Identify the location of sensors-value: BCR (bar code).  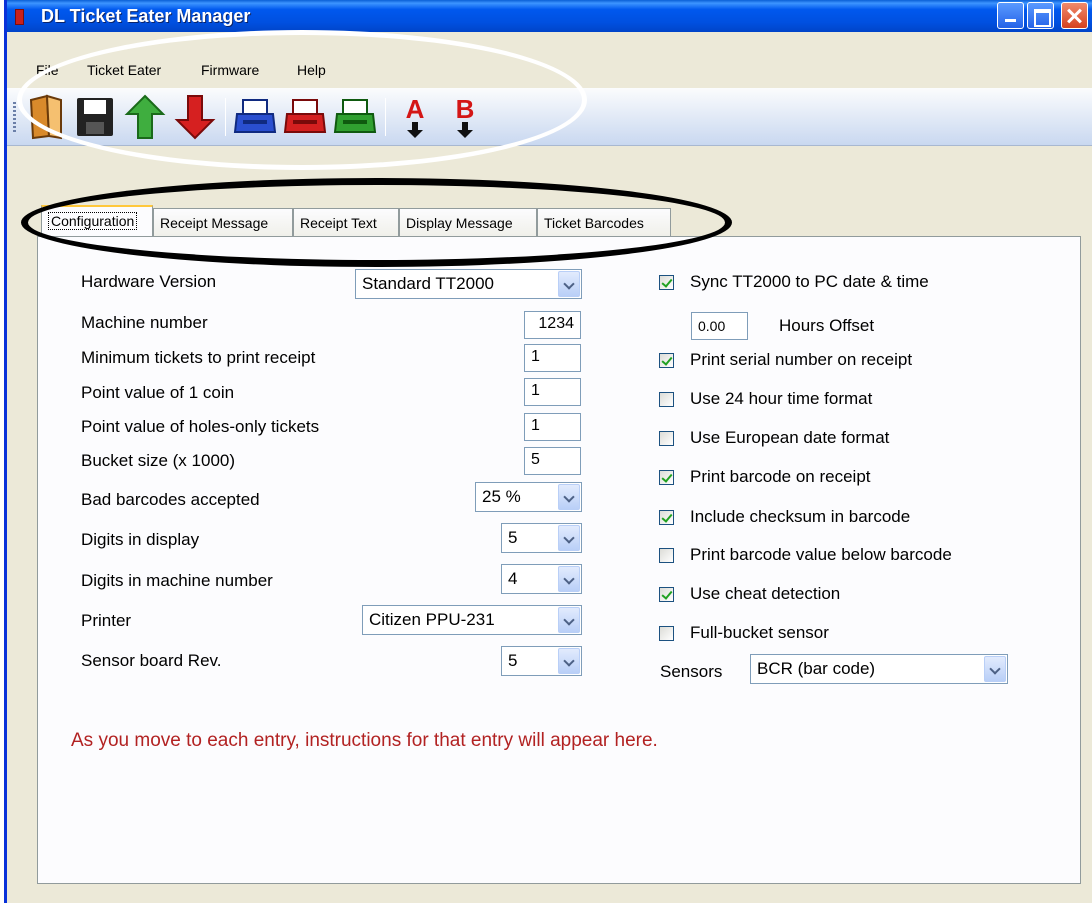
(816, 668).